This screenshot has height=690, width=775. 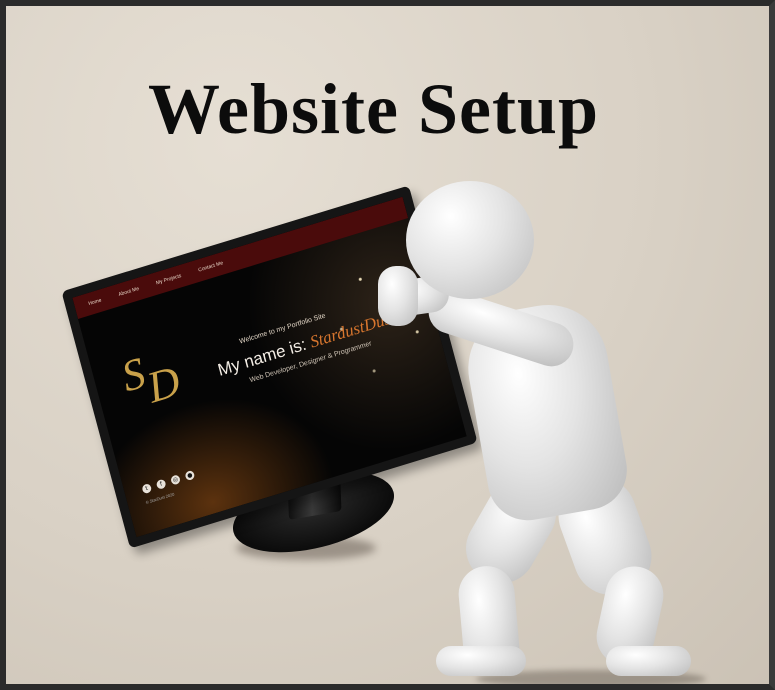 What do you see at coordinates (398, 296) in the screenshot?
I see `figure-hand` at bounding box center [398, 296].